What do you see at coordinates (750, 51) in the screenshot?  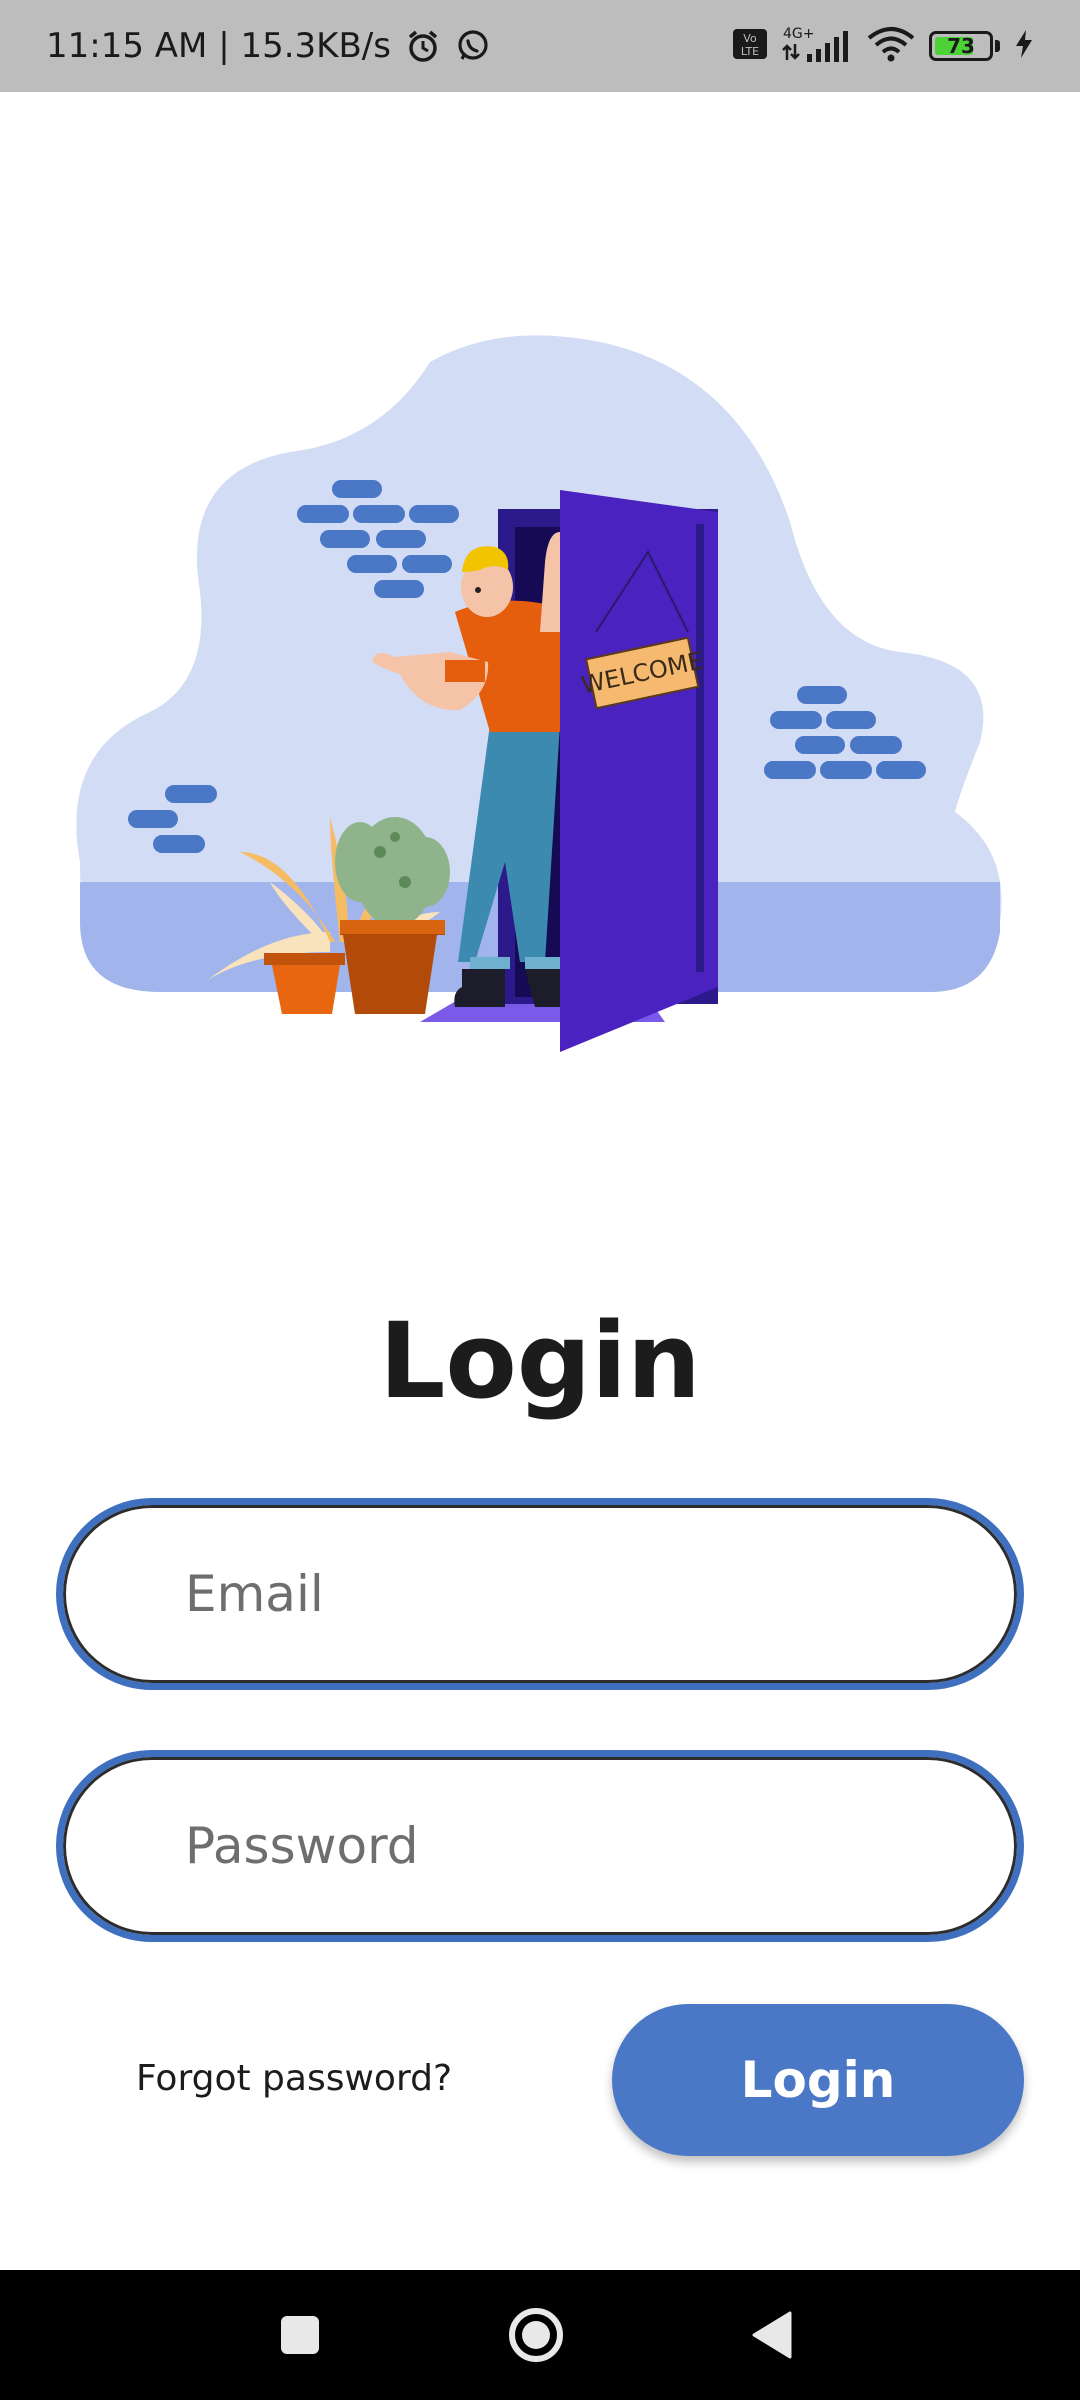 I see `svg-text: LTE` at bounding box center [750, 51].